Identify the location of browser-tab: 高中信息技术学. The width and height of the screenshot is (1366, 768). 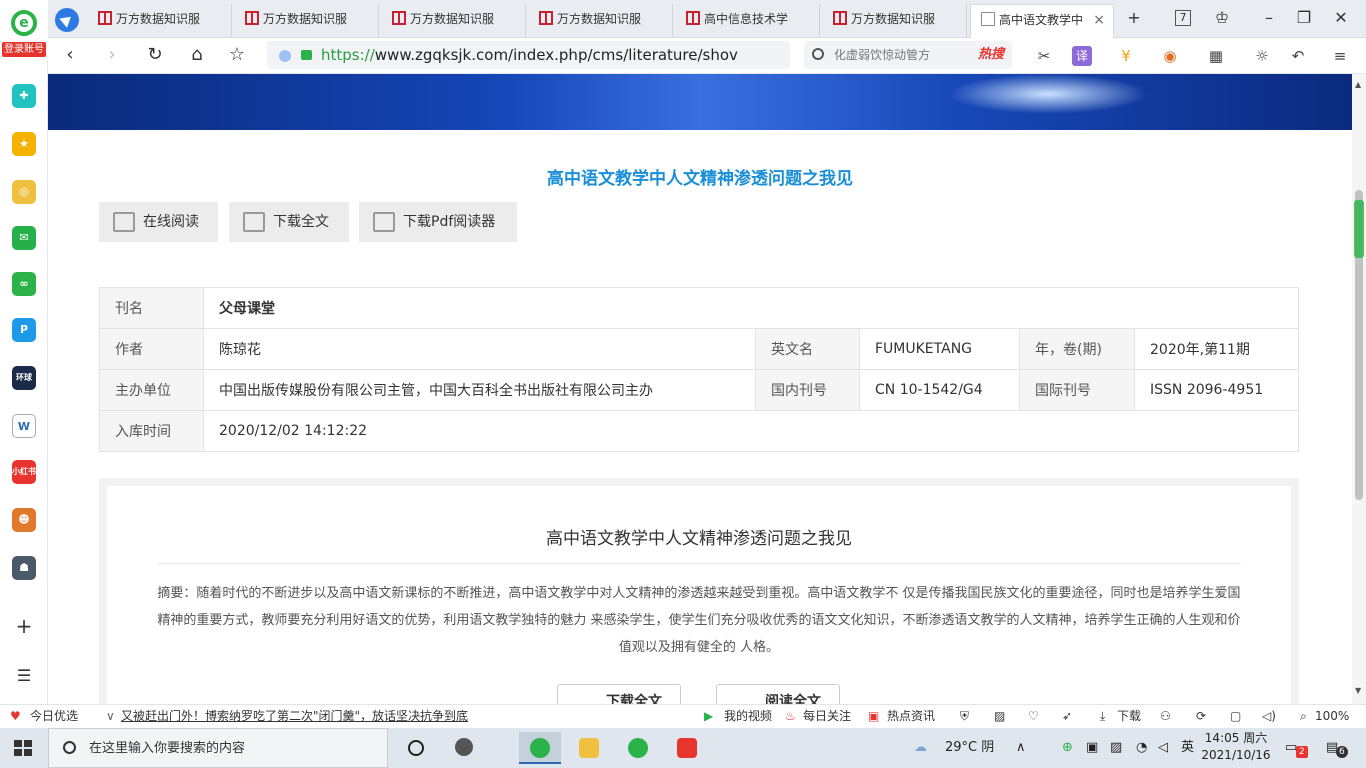
(748, 21).